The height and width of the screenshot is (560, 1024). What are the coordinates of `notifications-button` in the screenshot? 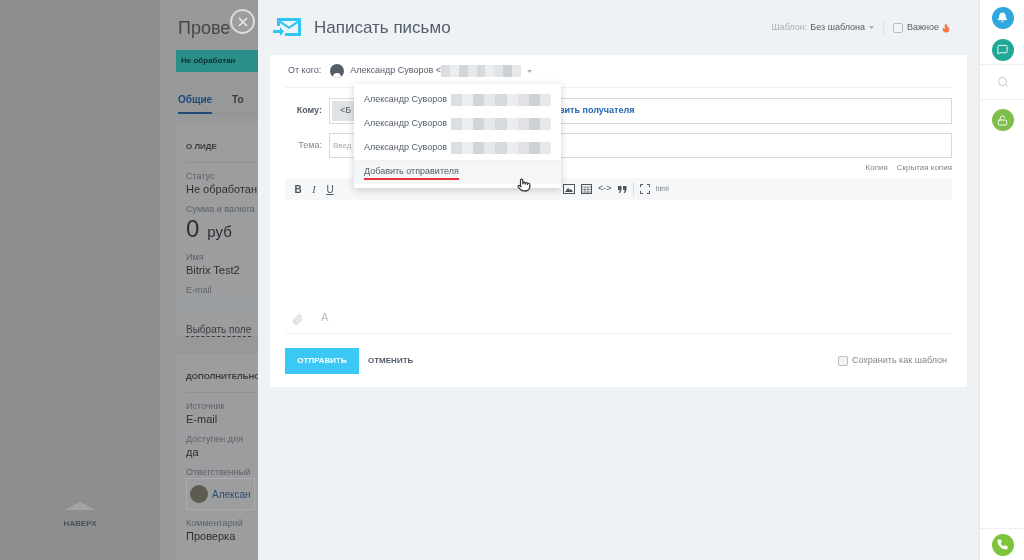 It's located at (1002, 17).